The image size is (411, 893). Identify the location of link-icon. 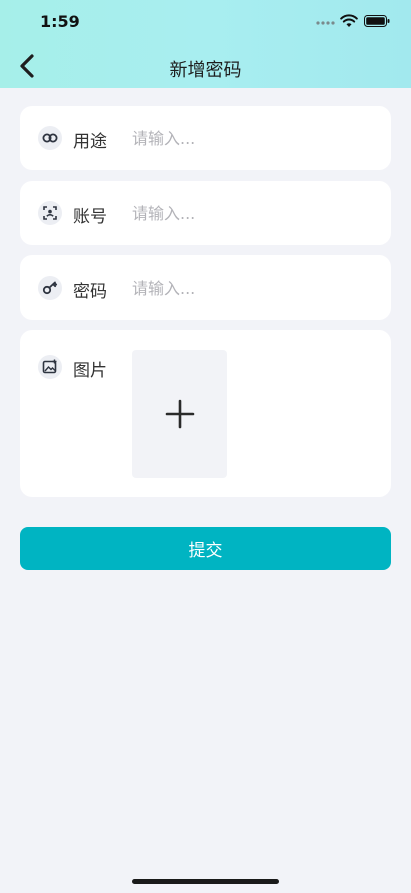
(50, 138).